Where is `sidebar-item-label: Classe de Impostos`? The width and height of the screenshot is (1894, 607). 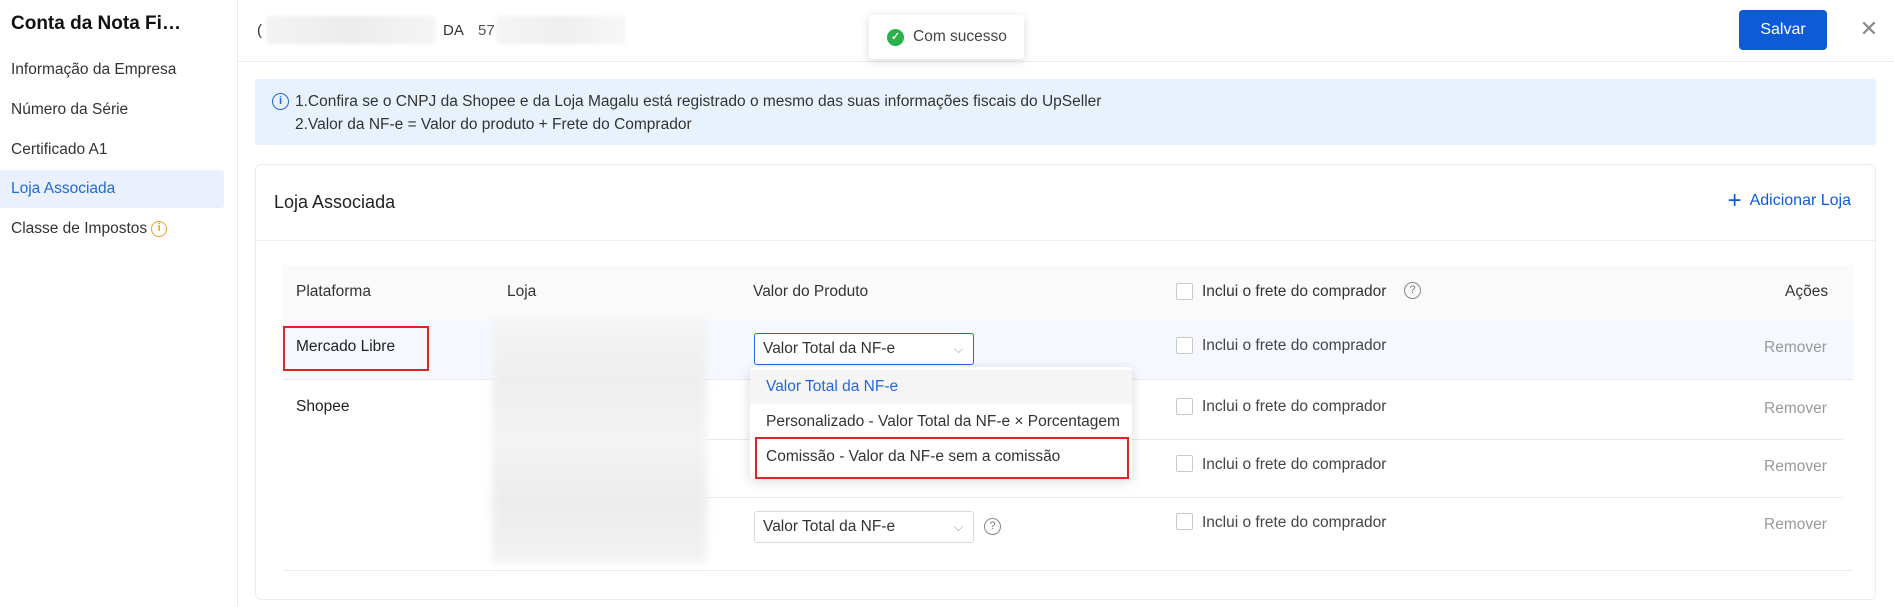
sidebar-item-label: Classe de Impostos is located at coordinates (79, 228).